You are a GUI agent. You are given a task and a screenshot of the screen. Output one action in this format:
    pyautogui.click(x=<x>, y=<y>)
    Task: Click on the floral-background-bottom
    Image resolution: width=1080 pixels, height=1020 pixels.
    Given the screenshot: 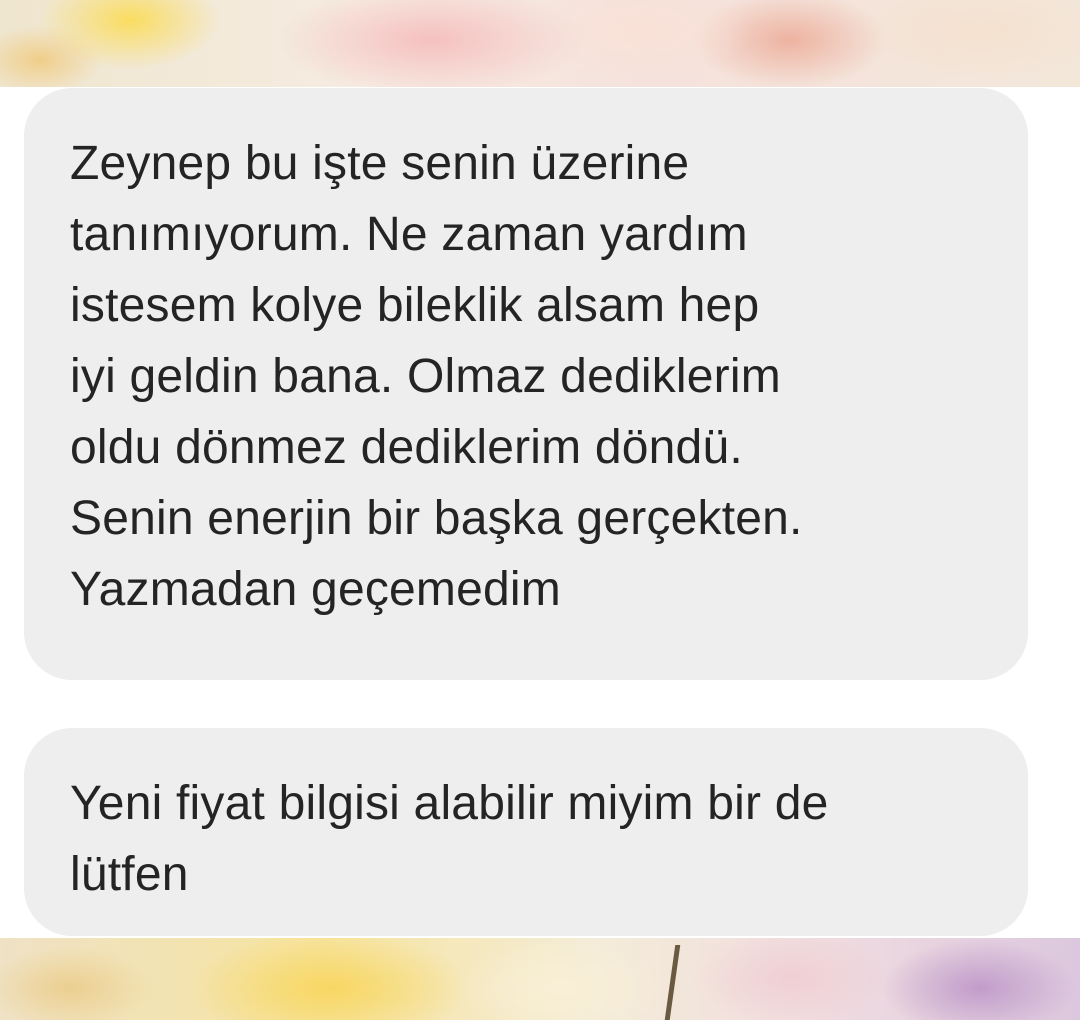 What is the action you would take?
    pyautogui.click(x=540, y=979)
    